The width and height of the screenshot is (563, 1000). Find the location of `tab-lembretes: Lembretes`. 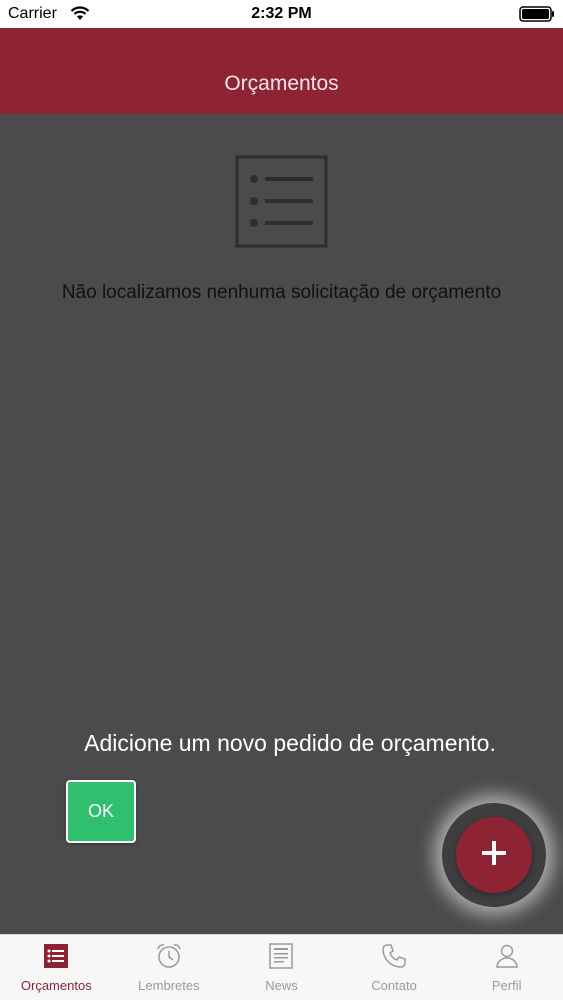

tab-lembretes: Lembretes is located at coordinates (169, 967).